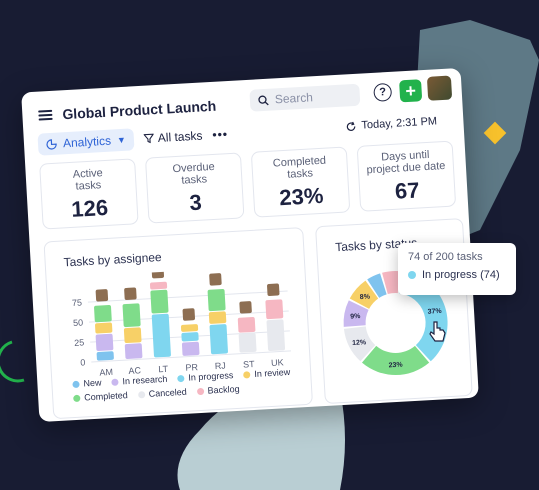 This screenshot has width=539, height=490. I want to click on last-updated: Today, 2:31 PM, so click(391, 123).